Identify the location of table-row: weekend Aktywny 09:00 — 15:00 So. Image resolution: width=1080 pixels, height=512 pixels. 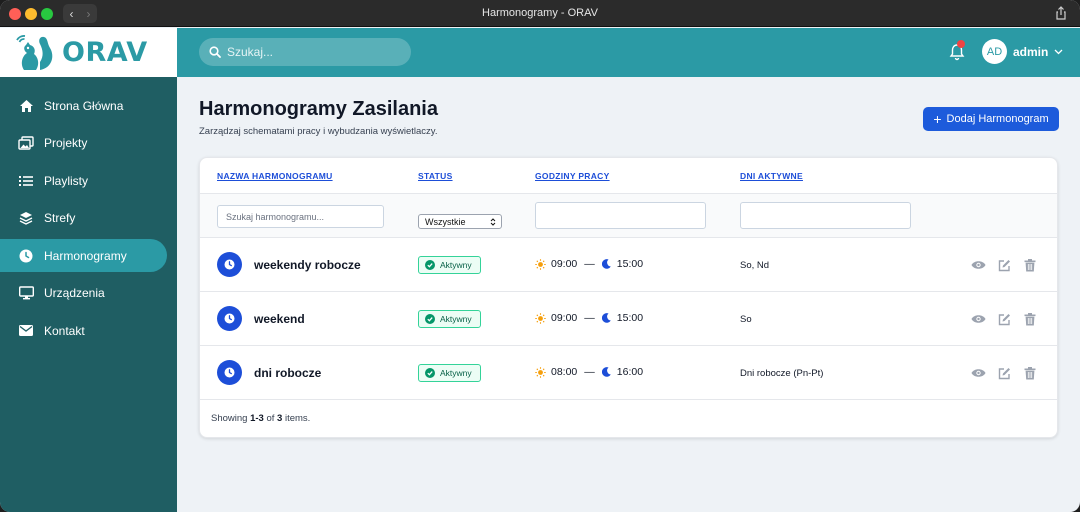
(628, 319).